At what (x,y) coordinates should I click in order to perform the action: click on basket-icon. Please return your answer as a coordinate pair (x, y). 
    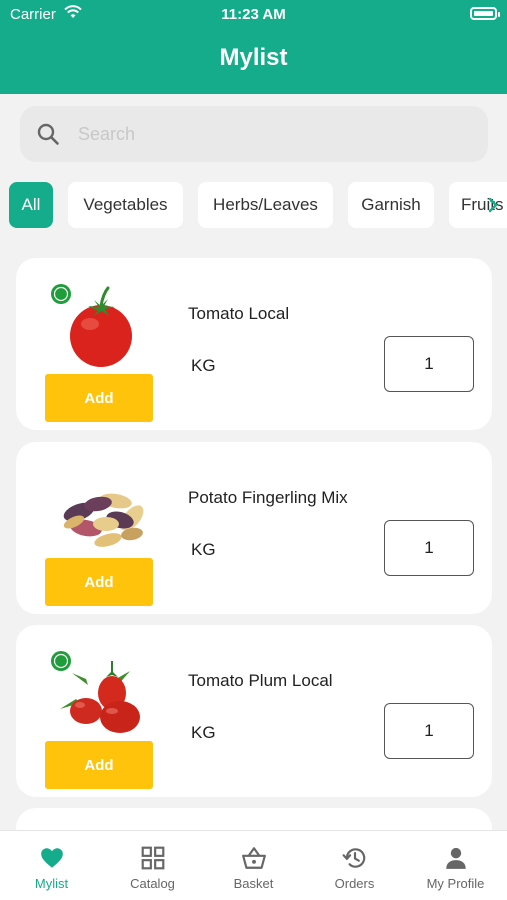
    Looking at the image, I should click on (254, 858).